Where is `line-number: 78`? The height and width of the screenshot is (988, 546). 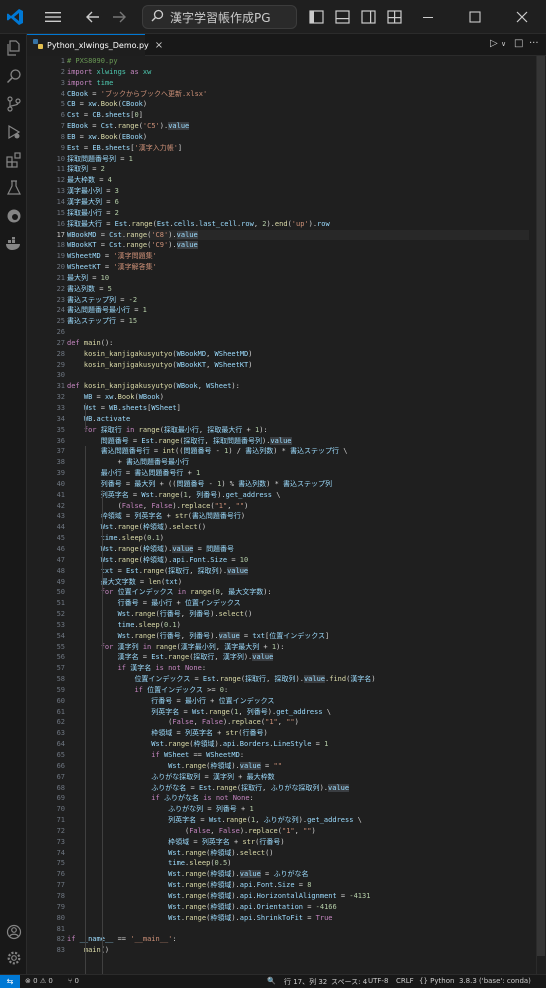
line-number: 78 is located at coordinates (47, 896).